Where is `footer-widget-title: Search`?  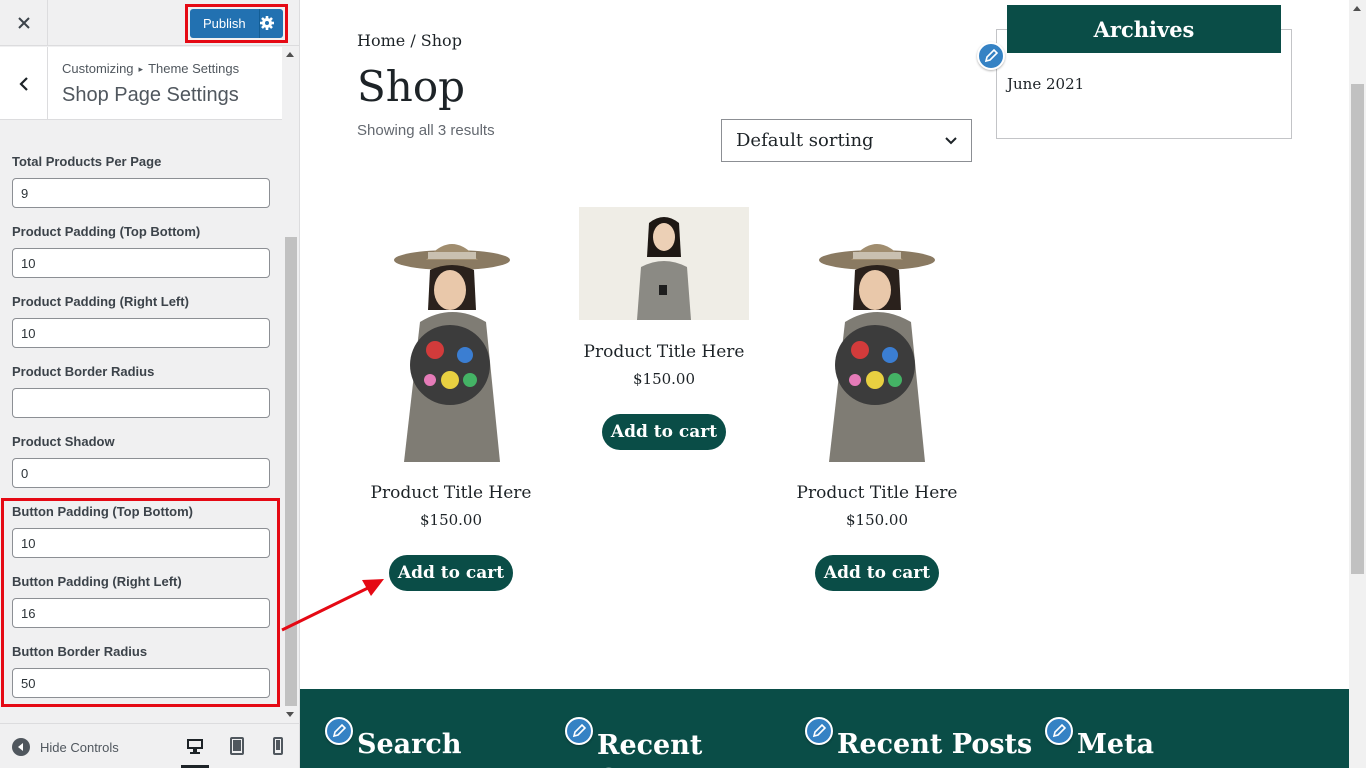 footer-widget-title: Search is located at coordinates (409, 744).